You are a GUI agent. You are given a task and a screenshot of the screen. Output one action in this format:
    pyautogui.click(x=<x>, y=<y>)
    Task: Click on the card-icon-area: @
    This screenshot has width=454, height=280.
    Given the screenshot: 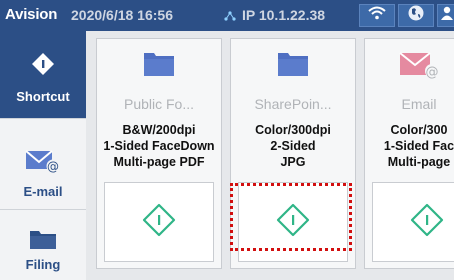 What is the action you would take?
    pyautogui.click(x=409, y=71)
    